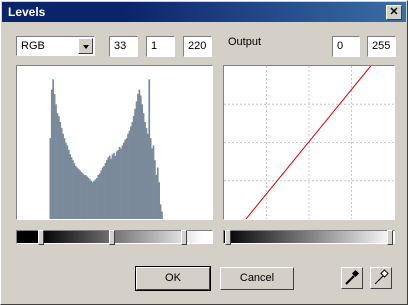 The width and height of the screenshot is (408, 305). Describe the element at coordinates (381, 46) in the screenshot. I see `output-white-field: 255` at that location.